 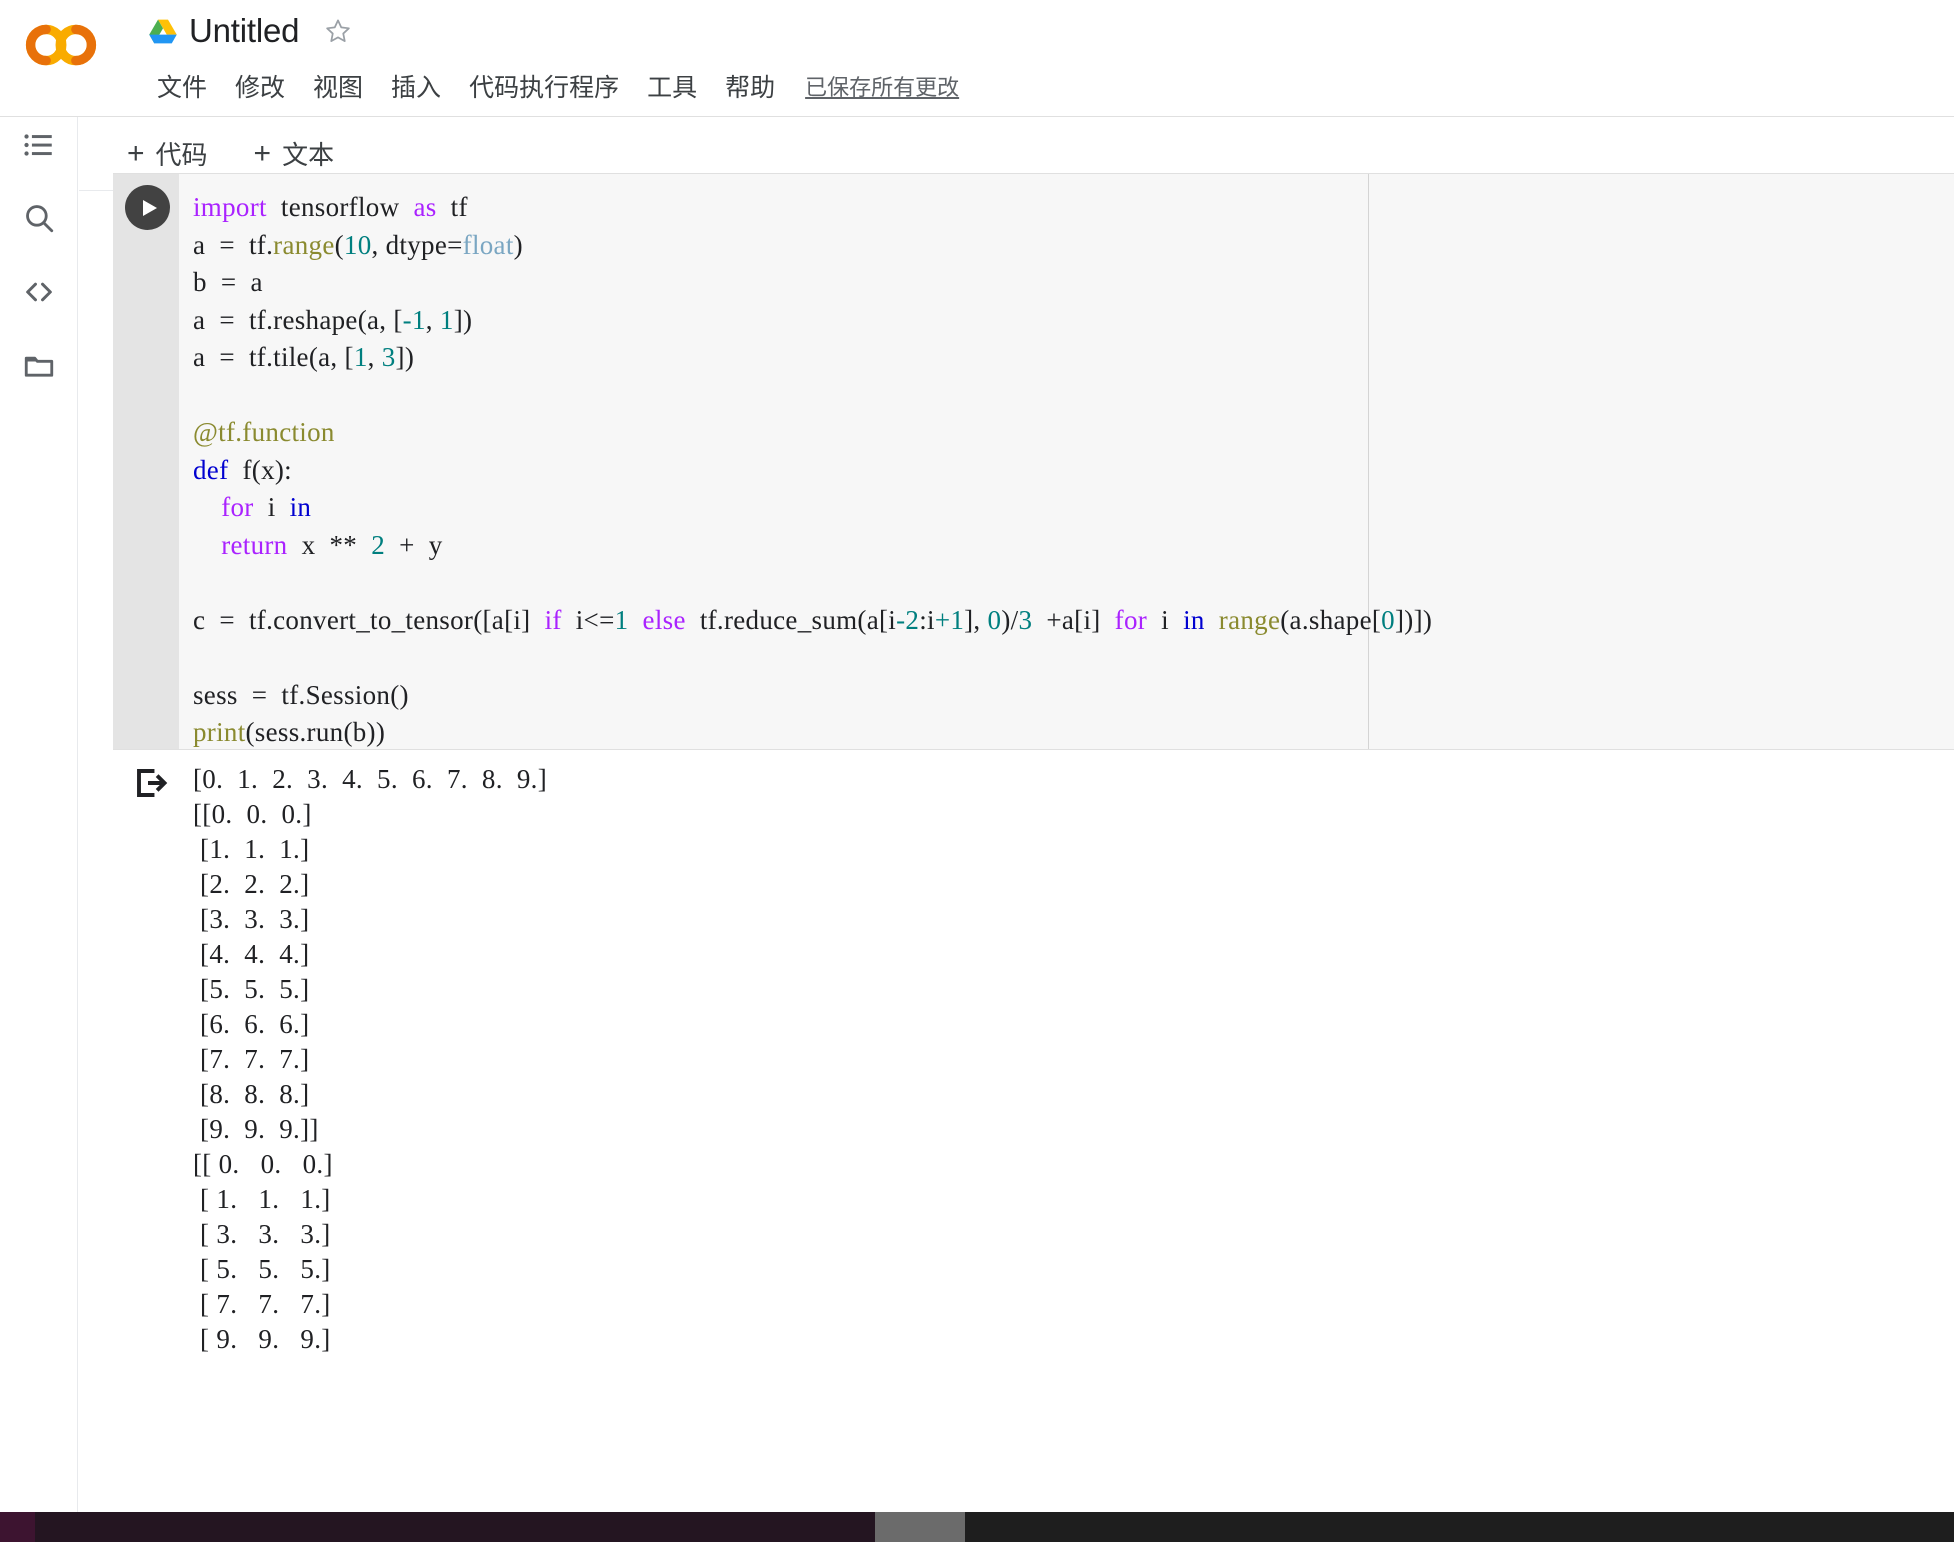 I want to click on menu-bar: 文件 修改 视图 插入 代码执行程序 工具 帮助 已保存所有更改, so click(x=551, y=86).